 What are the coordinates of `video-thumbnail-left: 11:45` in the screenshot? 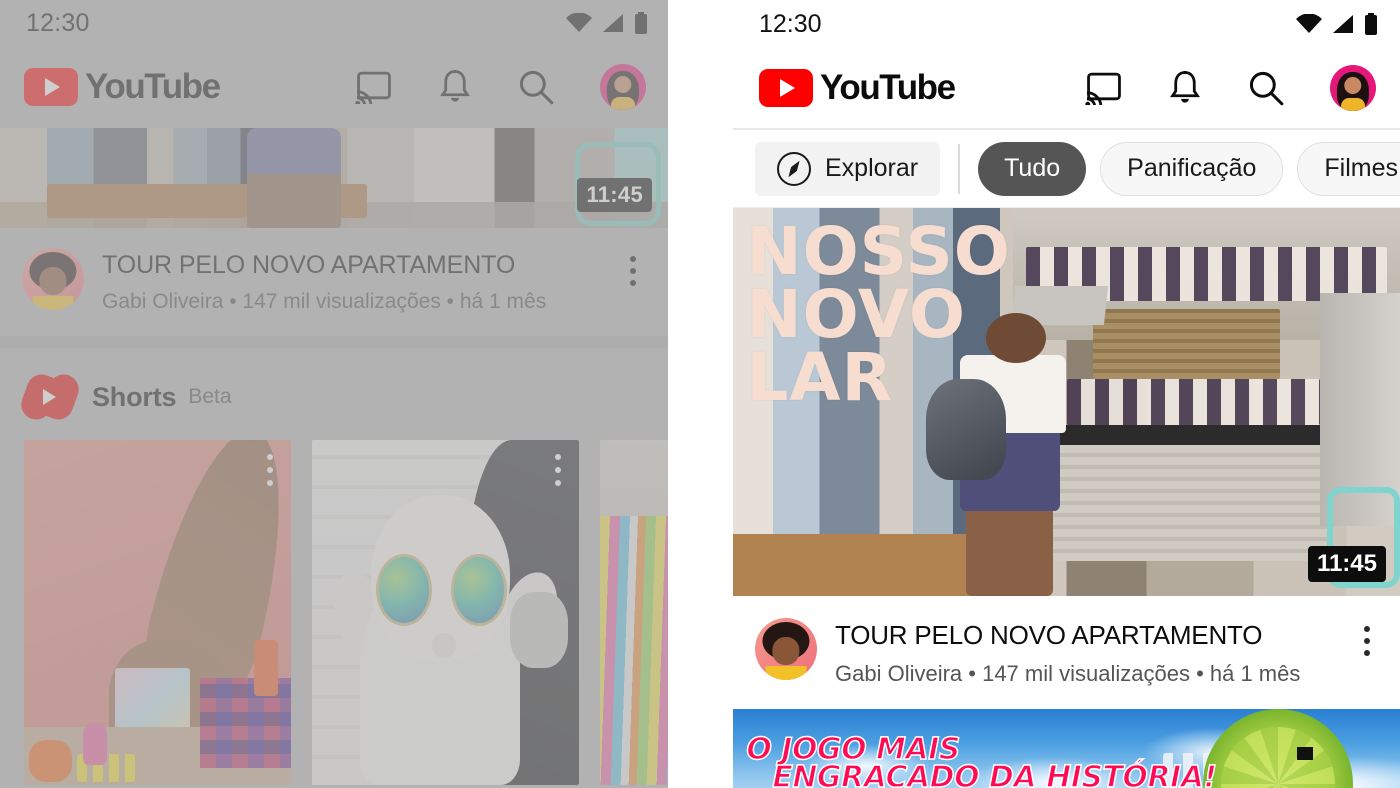 It's located at (334, 178).